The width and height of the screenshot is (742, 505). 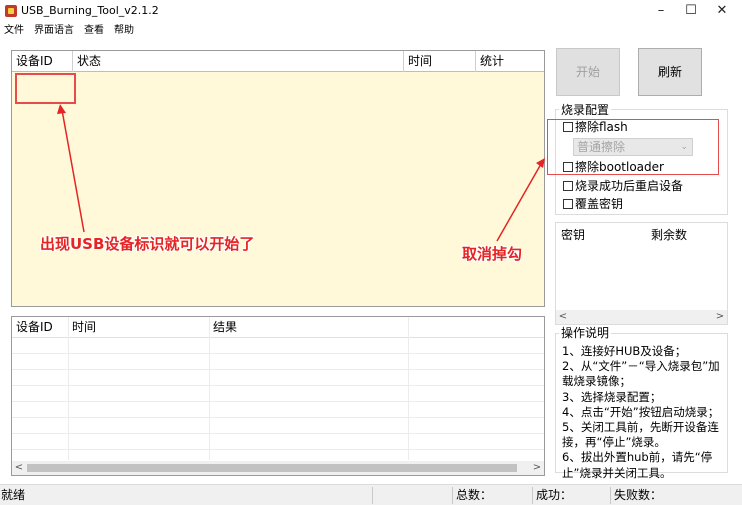 I want to click on start-button: 开始, so click(x=588, y=72).